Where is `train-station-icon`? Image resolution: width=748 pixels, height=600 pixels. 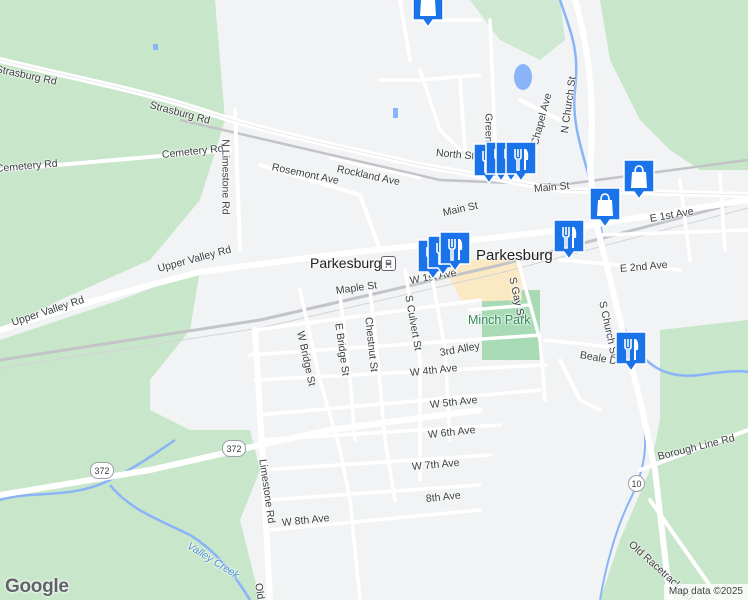 train-station-icon is located at coordinates (388, 263).